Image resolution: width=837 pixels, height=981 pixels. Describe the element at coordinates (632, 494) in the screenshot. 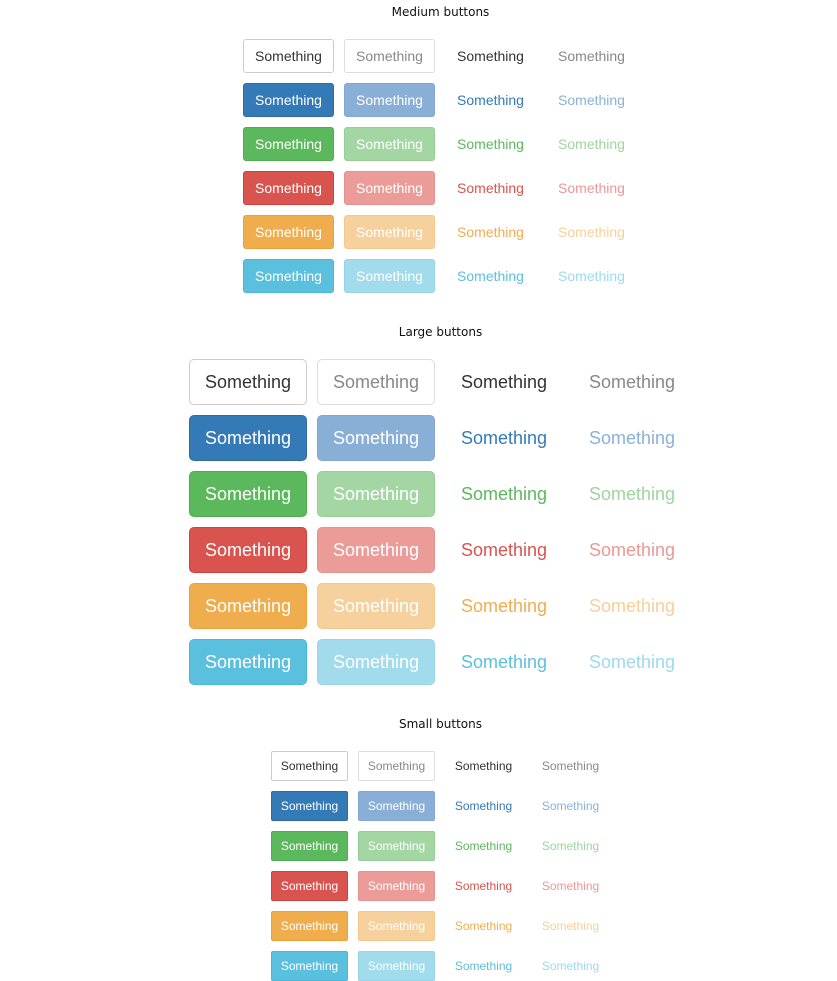

I see `large-success-faded-link-button: Something` at that location.